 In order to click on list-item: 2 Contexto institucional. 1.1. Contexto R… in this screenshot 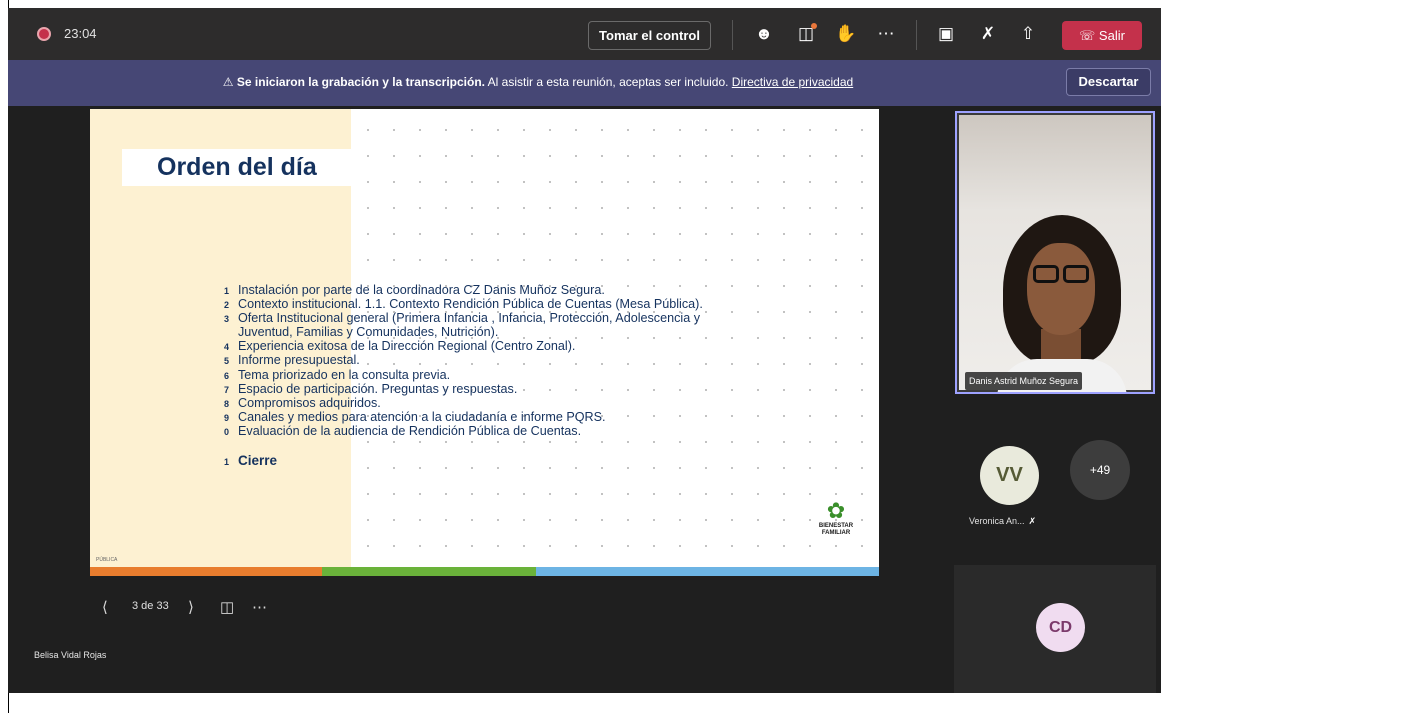, I will do `click(463, 304)`.